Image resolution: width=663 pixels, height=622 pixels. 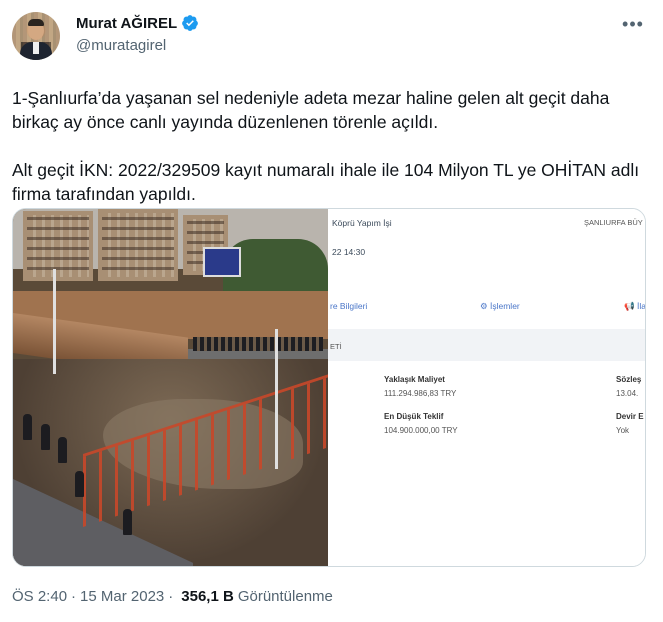 I want to click on tab-notice: 📢 İlan, so click(x=635, y=306).